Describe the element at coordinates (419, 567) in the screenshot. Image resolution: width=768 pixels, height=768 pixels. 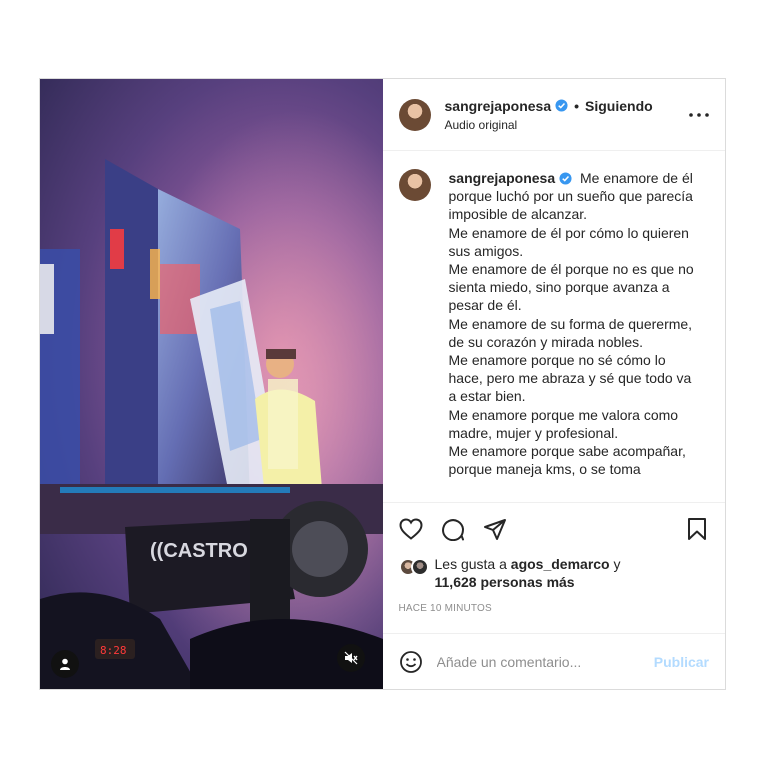
I see `liker-avatar` at that location.